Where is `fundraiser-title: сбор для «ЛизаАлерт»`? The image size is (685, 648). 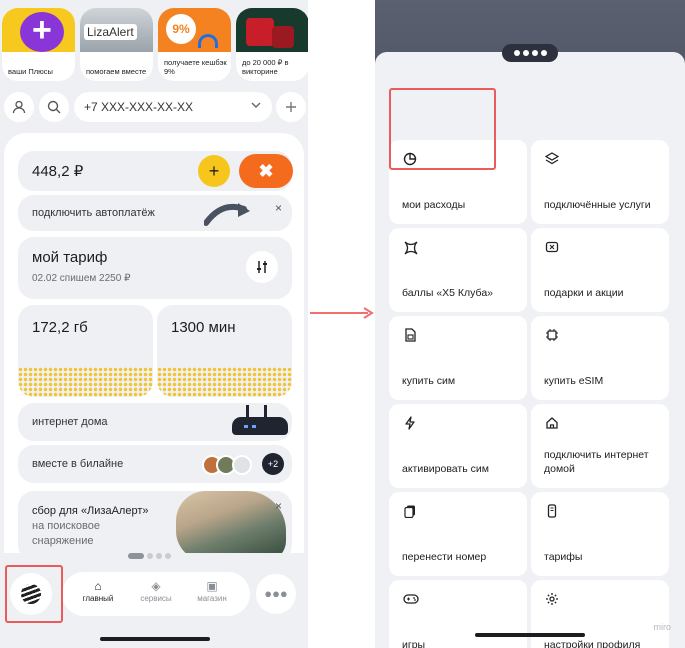 fundraiser-title: сбор для «ЛизаАлерт» is located at coordinates (90, 511).